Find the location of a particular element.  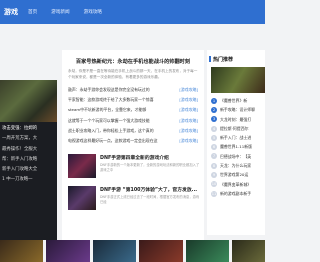

list-item-label: 新的游戏副本新手 is located at coordinates (235, 193).